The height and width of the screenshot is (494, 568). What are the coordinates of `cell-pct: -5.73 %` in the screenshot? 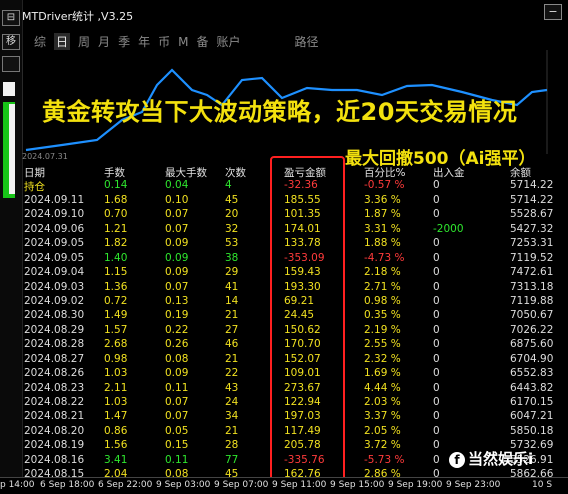 It's located at (384, 459).